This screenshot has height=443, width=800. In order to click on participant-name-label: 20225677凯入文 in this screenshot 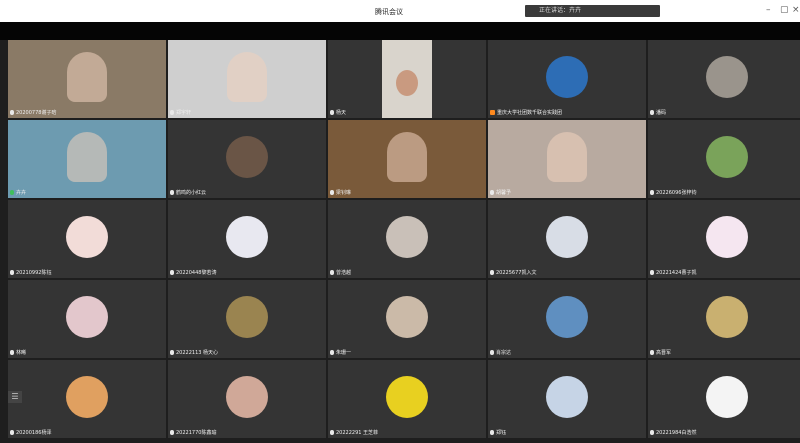, I will do `click(513, 272)`.